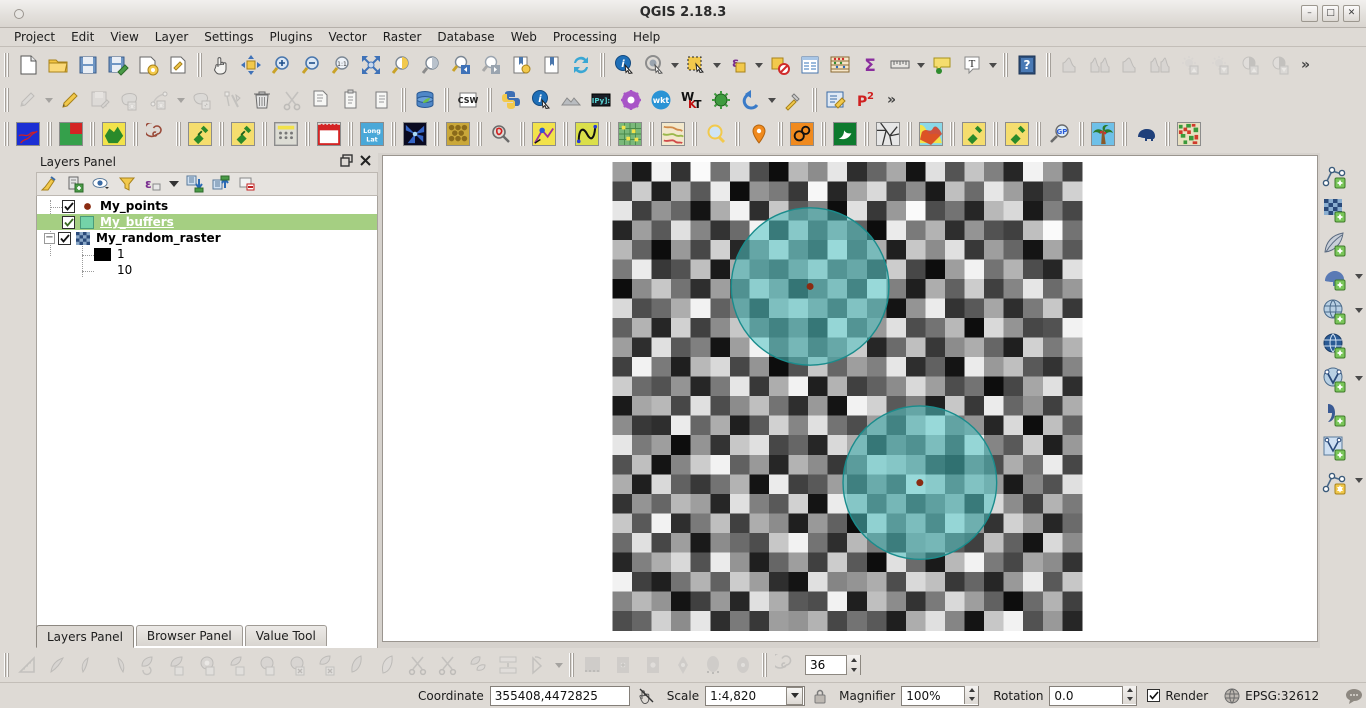  What do you see at coordinates (624, 65) in the screenshot?
I see `identify-features-icon: i` at bounding box center [624, 65].